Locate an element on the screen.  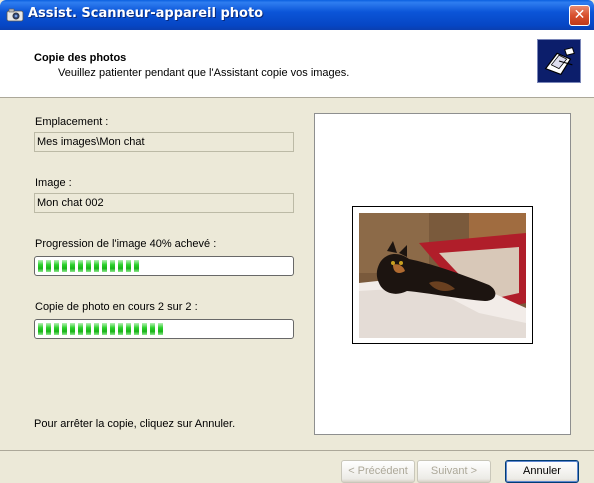
cat-photo-thumbnail is located at coordinates (442, 275).